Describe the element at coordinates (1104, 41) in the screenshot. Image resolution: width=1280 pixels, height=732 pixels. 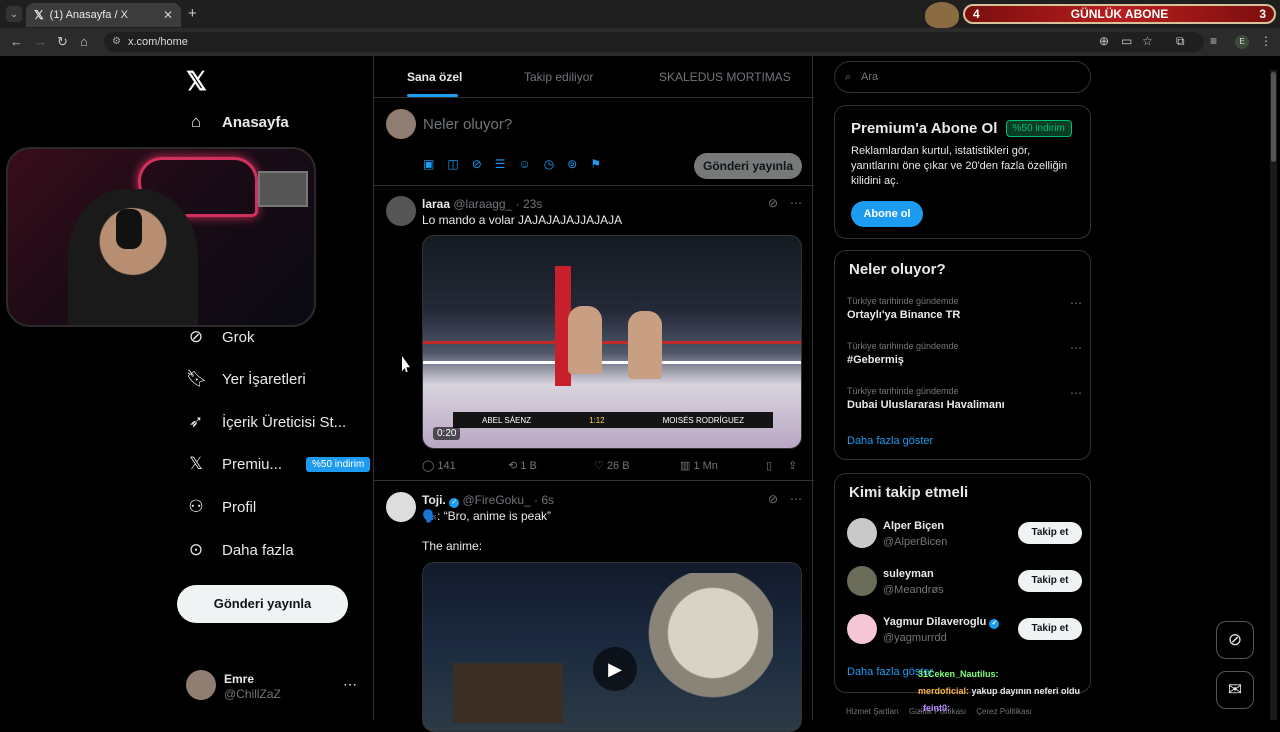
I see `zoom-icon: ⊕` at that location.